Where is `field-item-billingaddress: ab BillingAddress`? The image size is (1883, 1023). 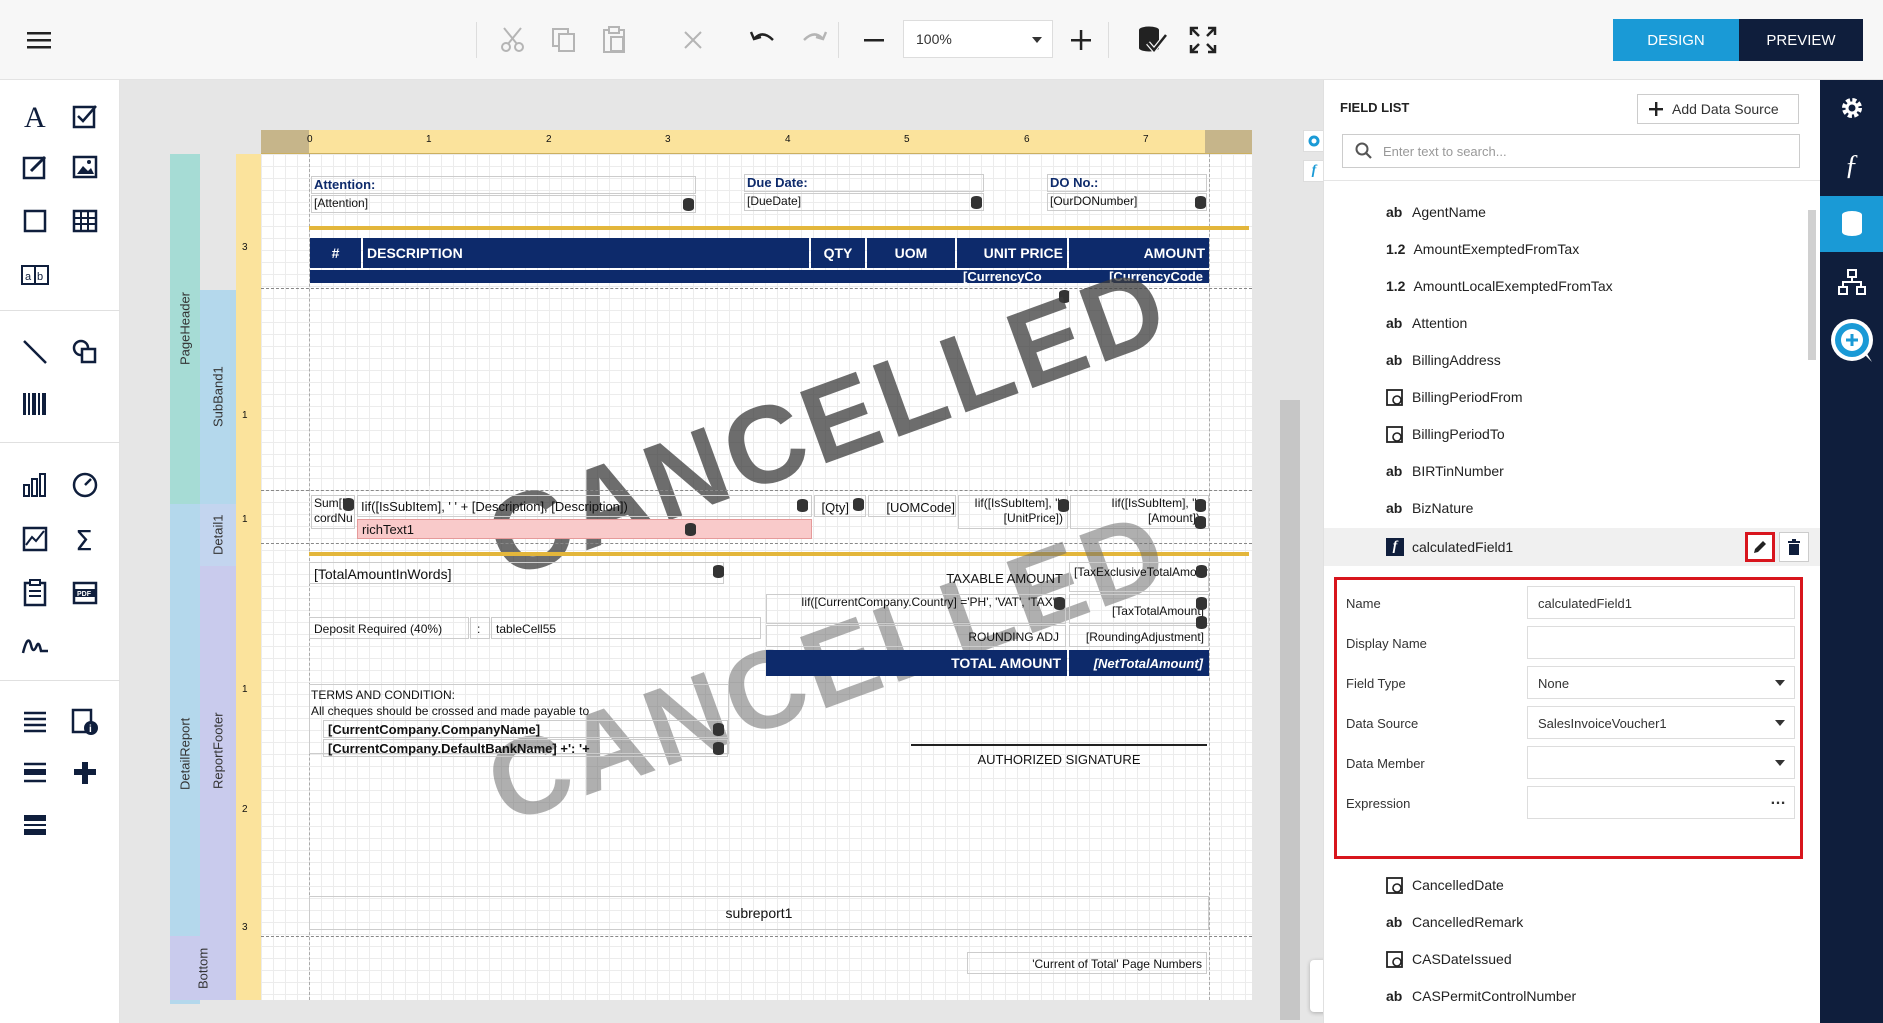
field-item-billingaddress: ab BillingAddress is located at coordinates (1443, 360).